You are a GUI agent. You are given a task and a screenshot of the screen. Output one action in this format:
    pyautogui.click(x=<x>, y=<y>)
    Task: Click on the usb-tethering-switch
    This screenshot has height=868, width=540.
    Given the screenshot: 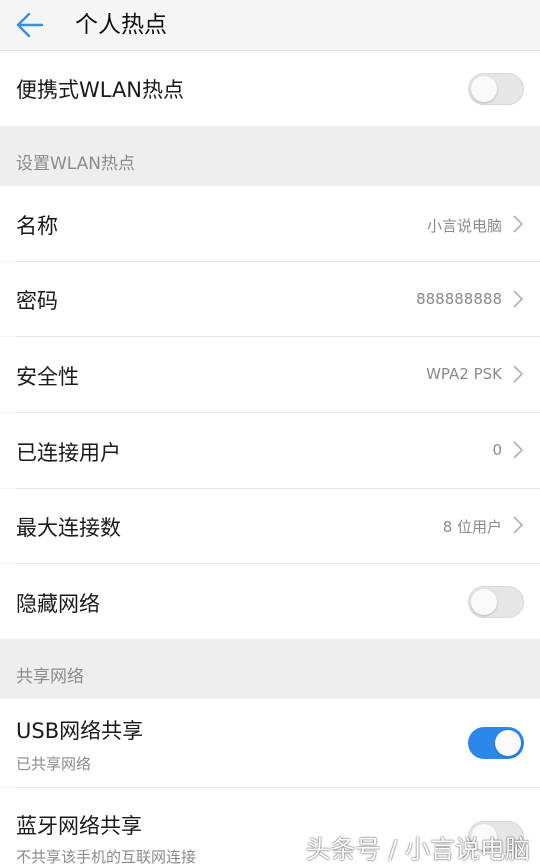 What is the action you would take?
    pyautogui.click(x=496, y=743)
    